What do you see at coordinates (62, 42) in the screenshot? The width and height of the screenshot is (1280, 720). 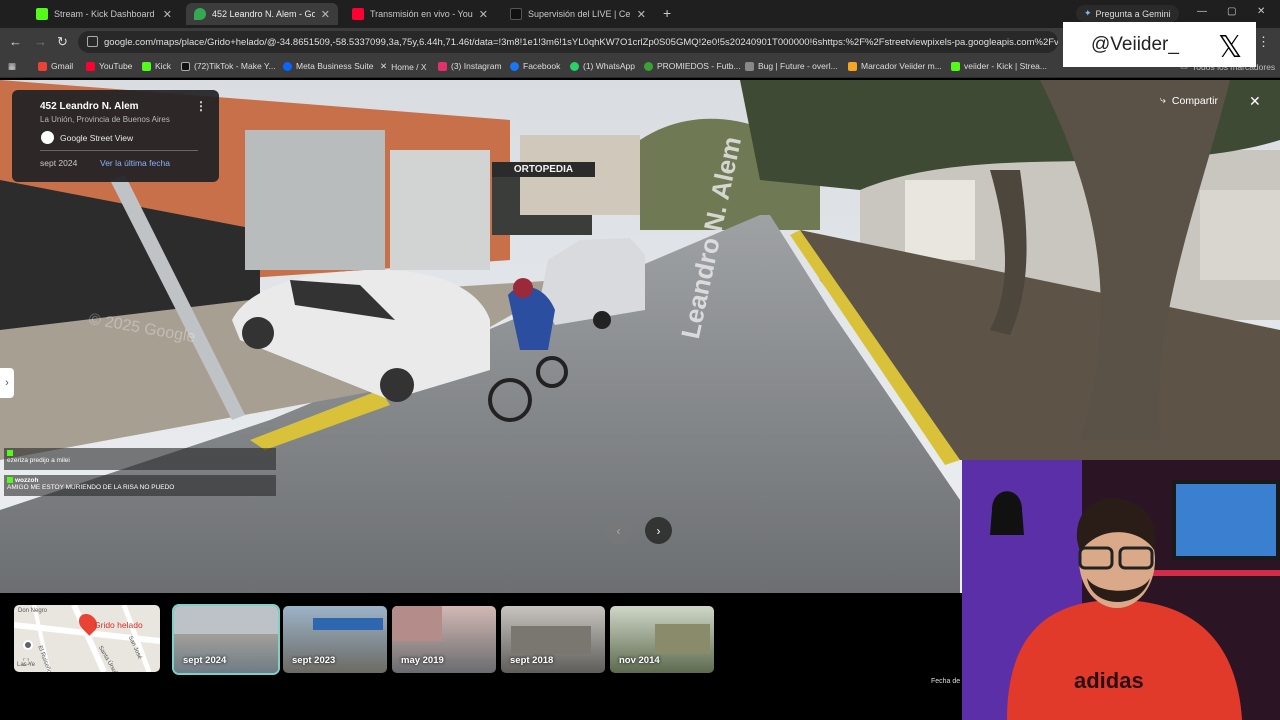 I see `reload-icon: ↻` at bounding box center [62, 42].